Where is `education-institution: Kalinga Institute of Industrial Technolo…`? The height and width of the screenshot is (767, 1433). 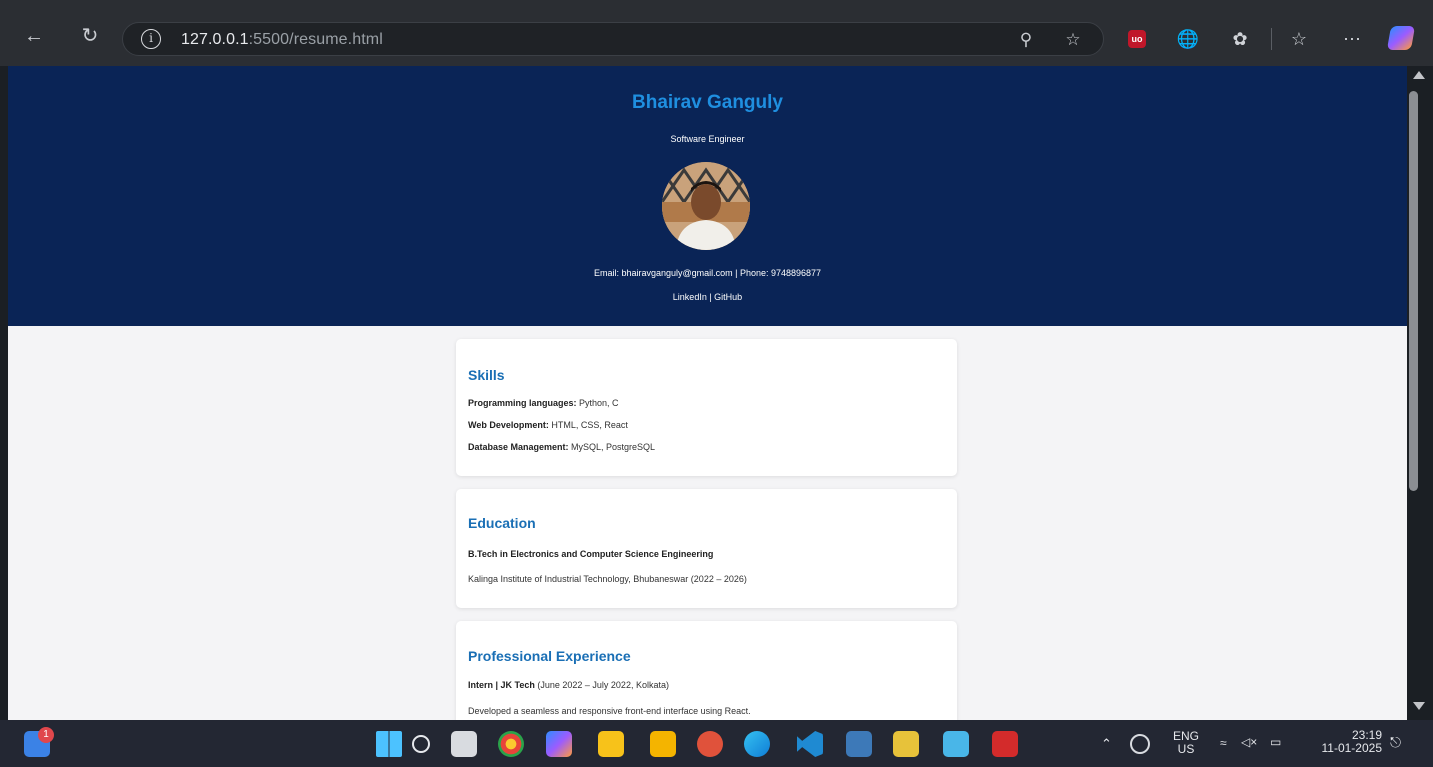 education-institution: Kalinga Institute of Industrial Technolo… is located at coordinates (607, 579).